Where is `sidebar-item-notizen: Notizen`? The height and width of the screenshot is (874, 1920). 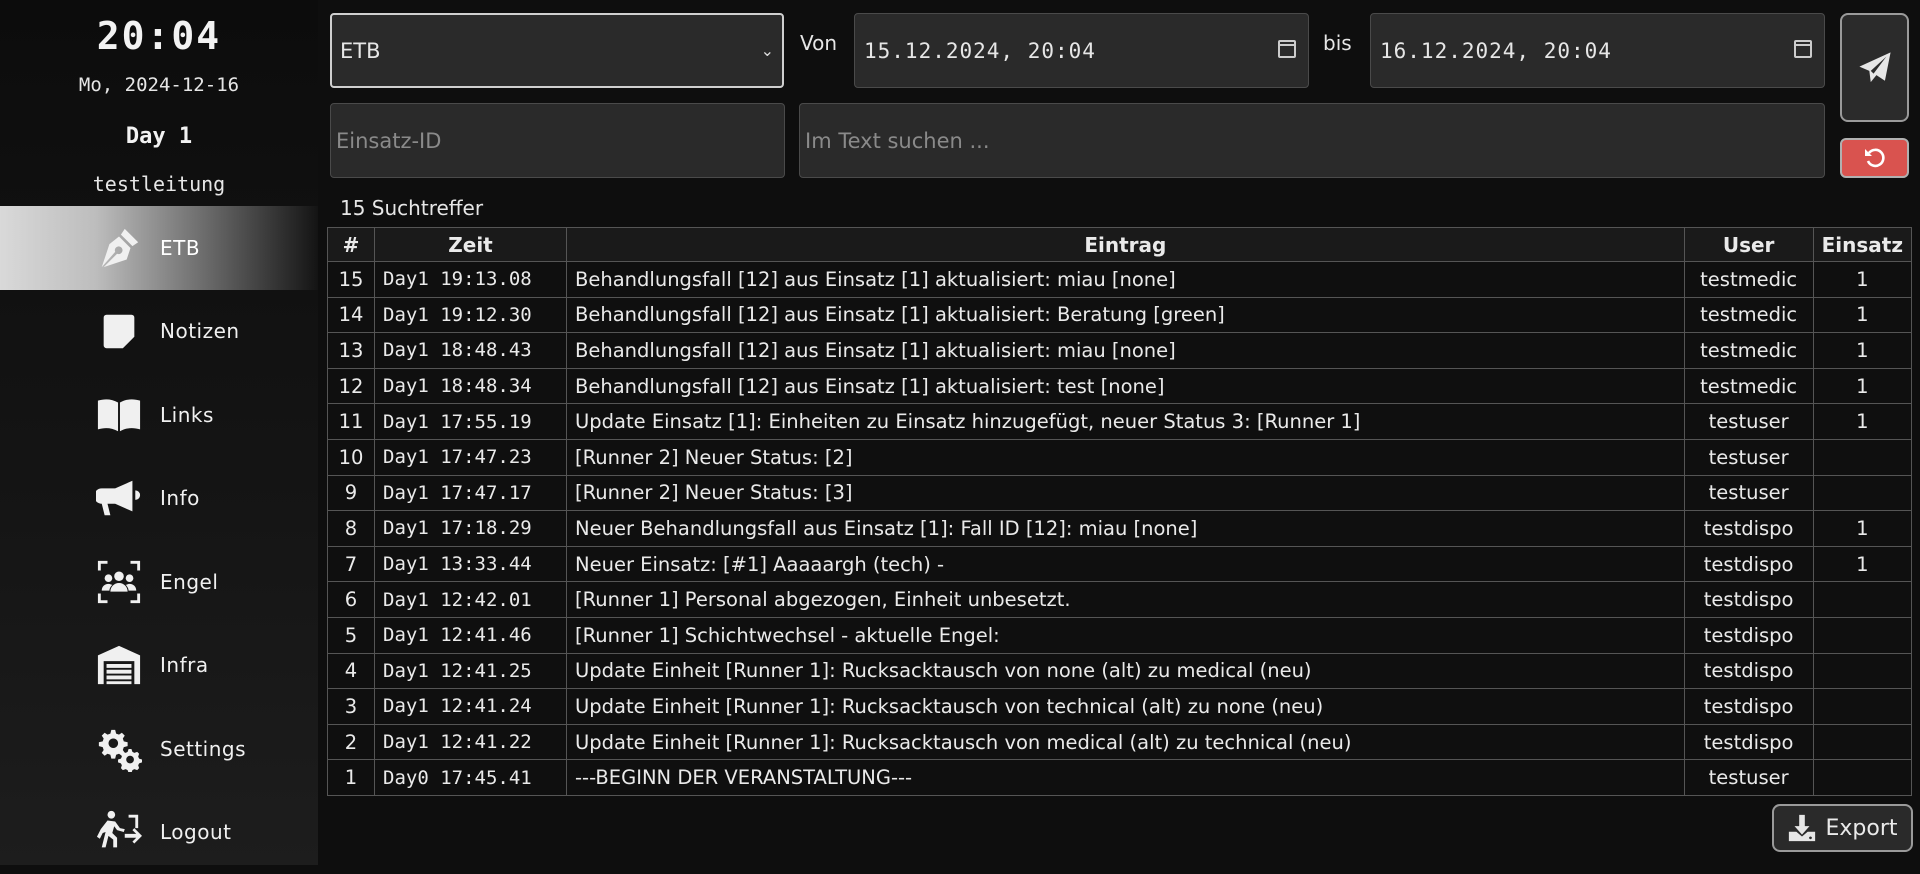
sidebar-item-notizen: Notizen is located at coordinates (159, 332).